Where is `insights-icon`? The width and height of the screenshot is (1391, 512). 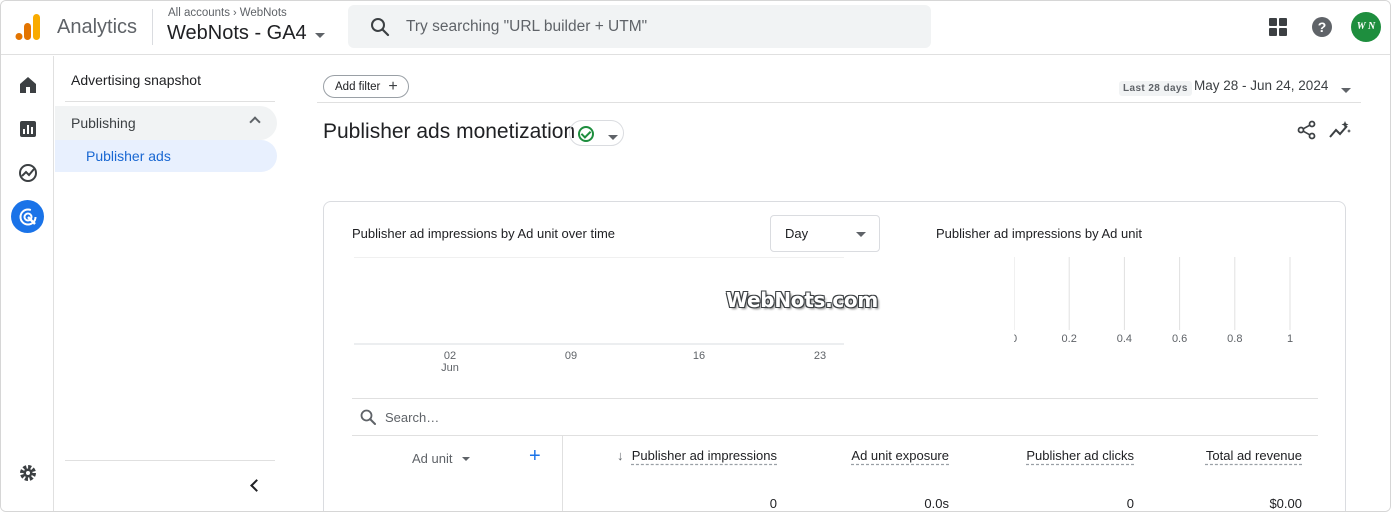 insights-icon is located at coordinates (1340, 130).